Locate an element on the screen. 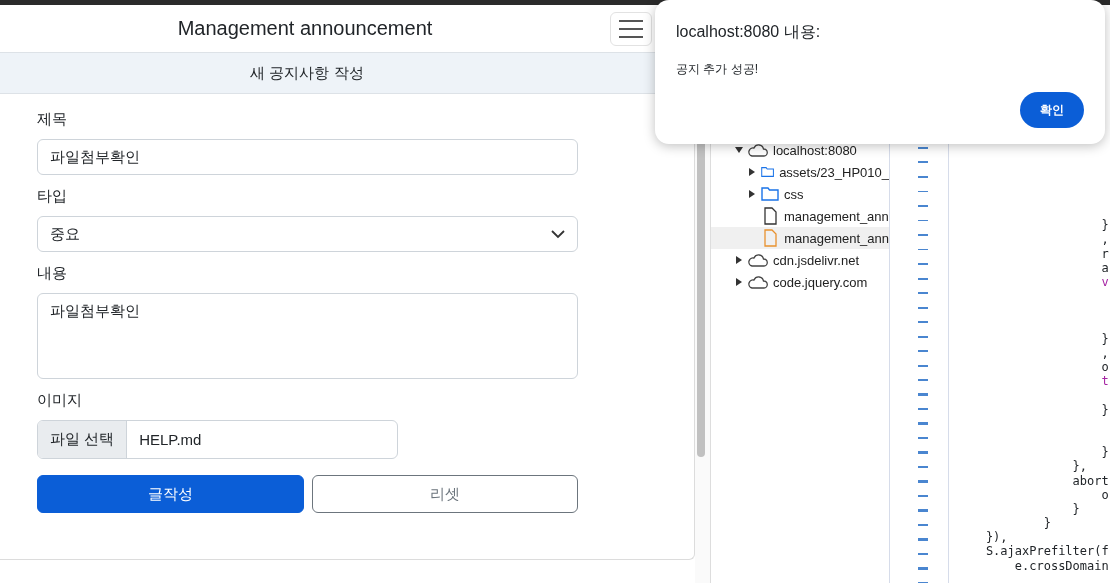 Image resolution: width=1110 pixels, height=583 pixels. menu-icon is located at coordinates (631, 28).